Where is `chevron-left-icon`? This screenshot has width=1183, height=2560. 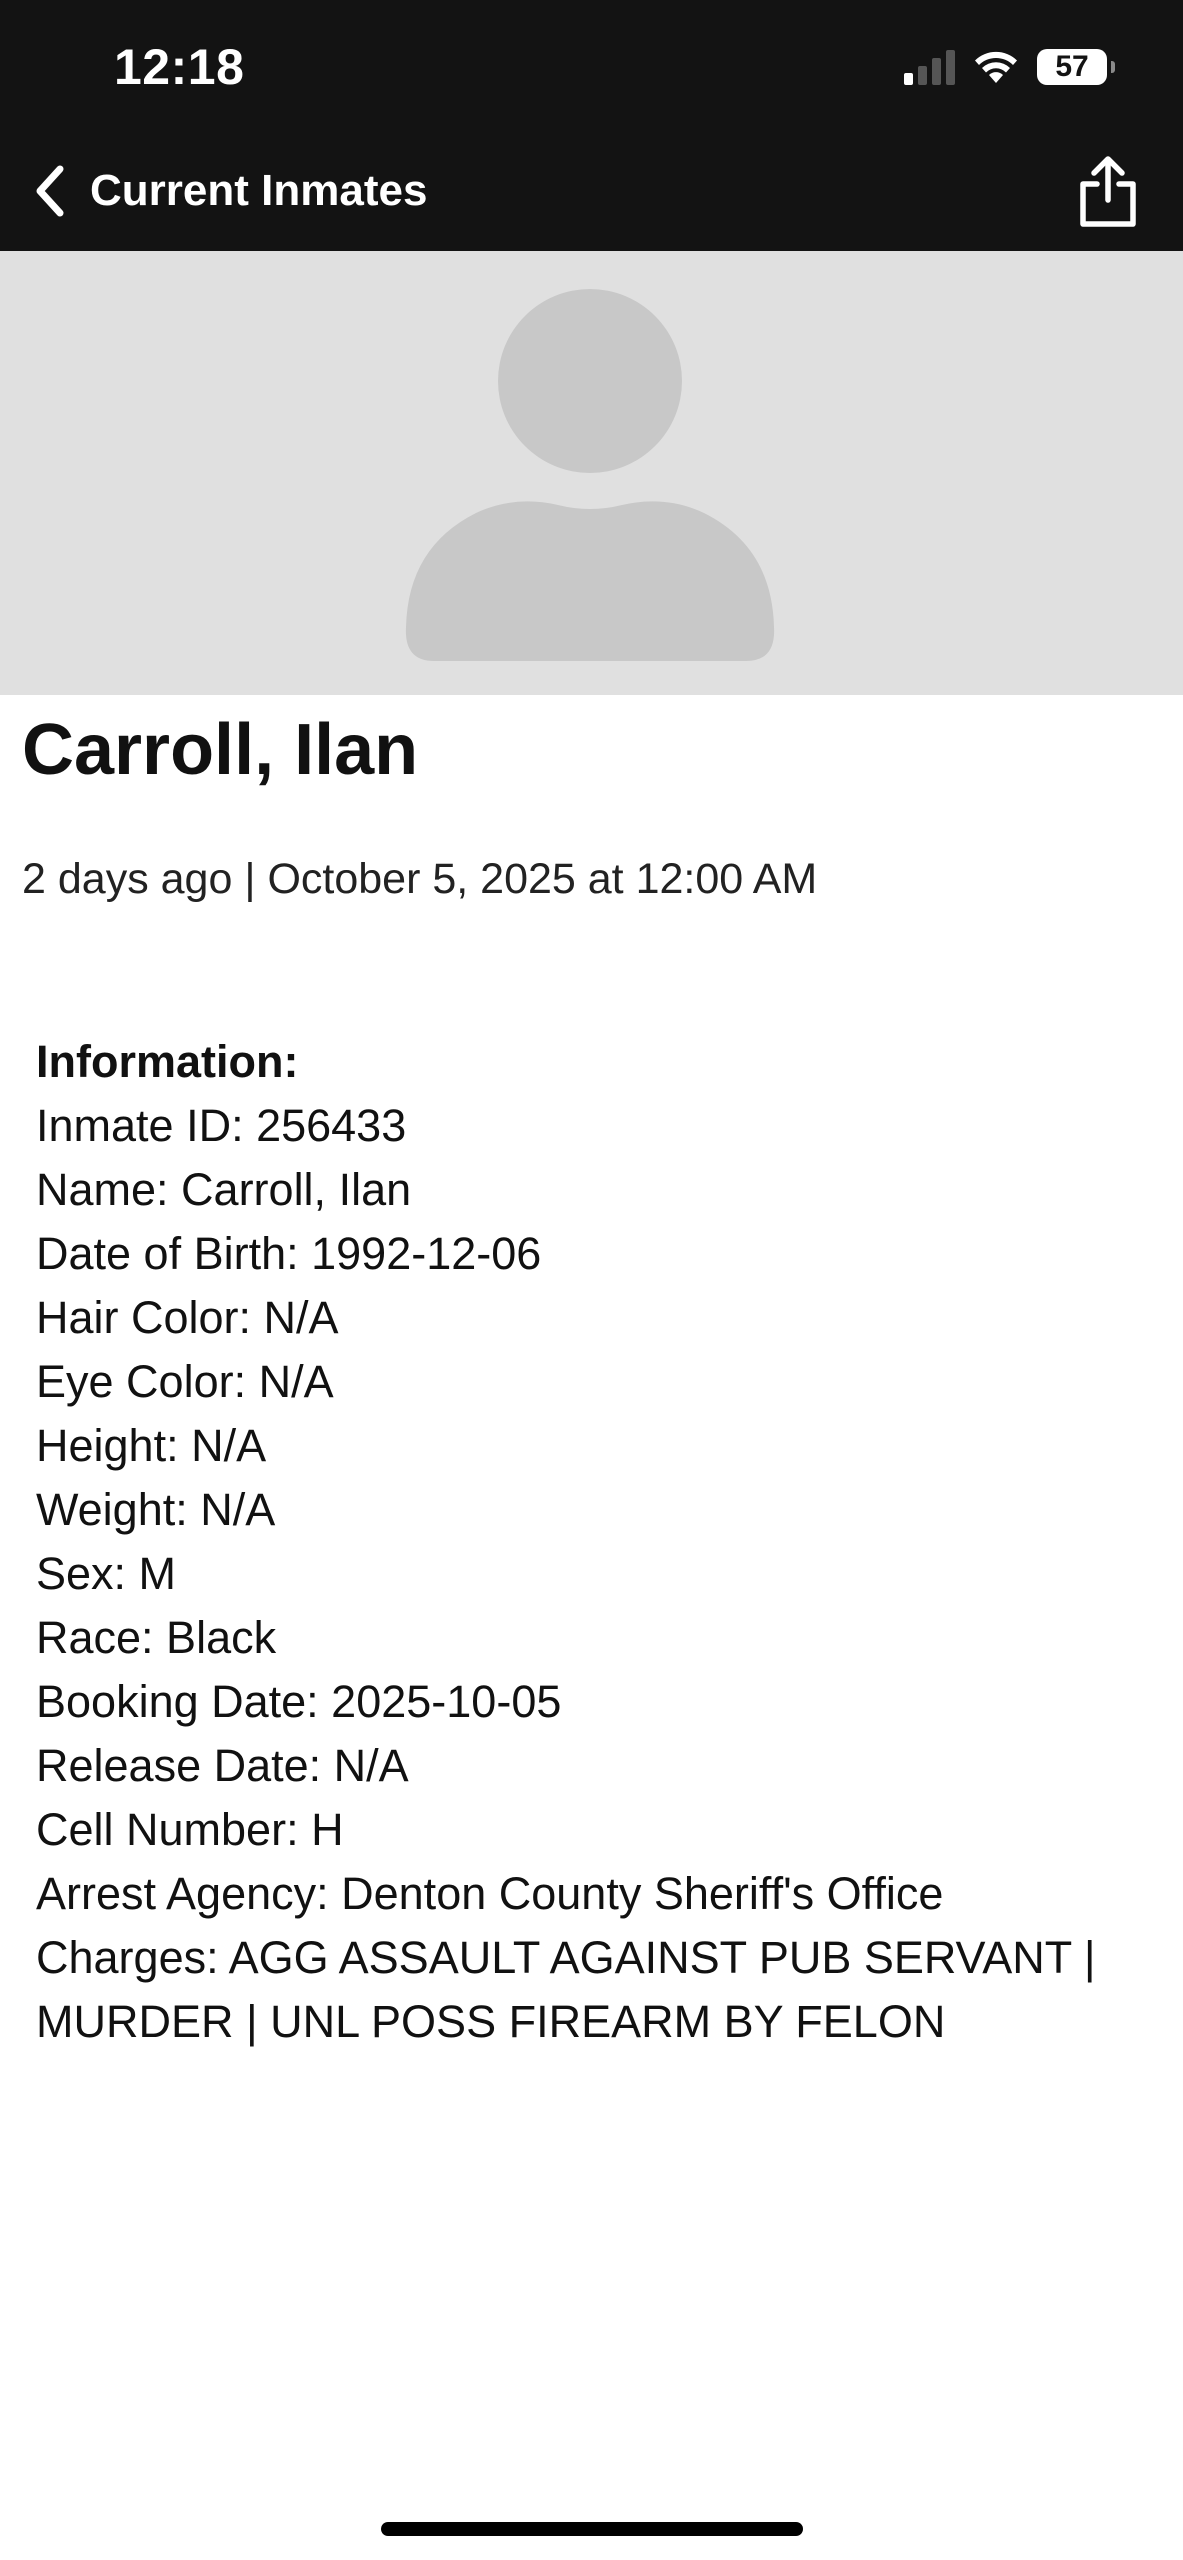
chevron-left-icon is located at coordinates (50, 190).